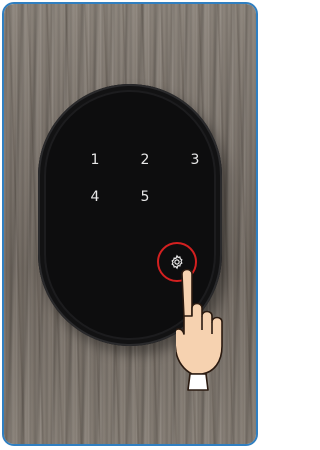 The width and height of the screenshot is (320, 450). What do you see at coordinates (95, 197) in the screenshot?
I see `key-4: 4` at bounding box center [95, 197].